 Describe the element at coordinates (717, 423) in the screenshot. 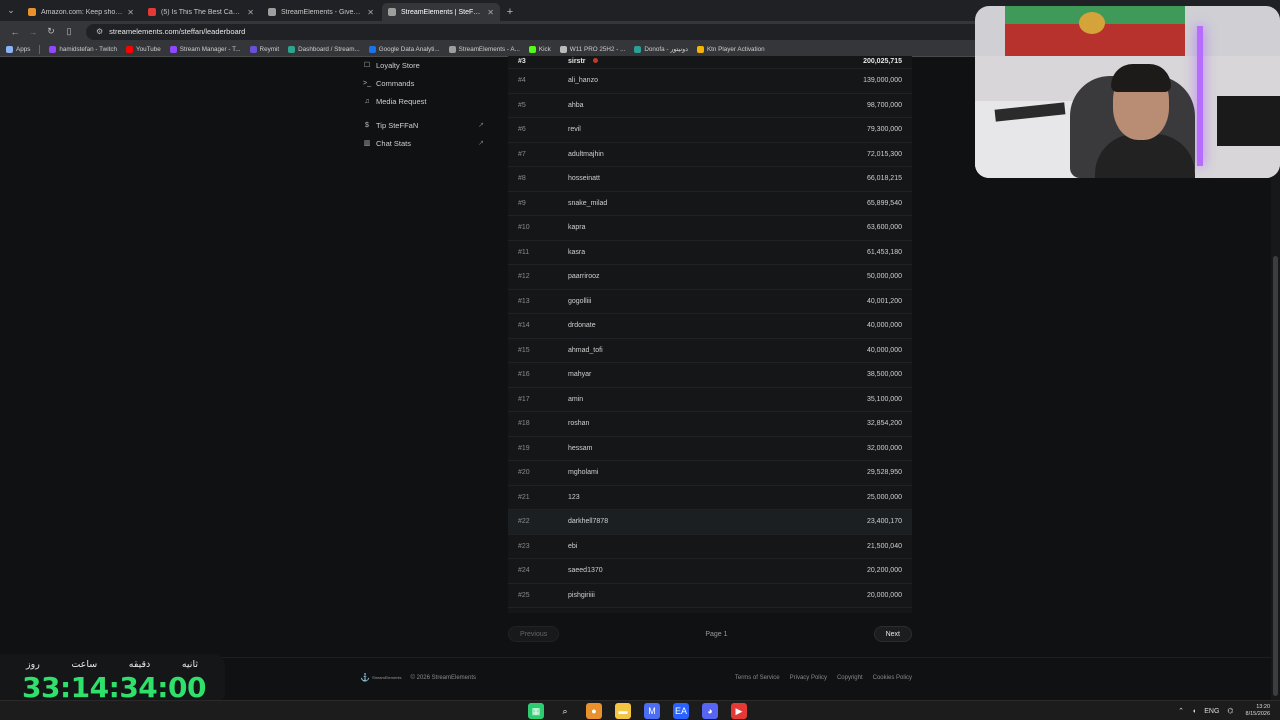

I see `row-username: roshan` at that location.